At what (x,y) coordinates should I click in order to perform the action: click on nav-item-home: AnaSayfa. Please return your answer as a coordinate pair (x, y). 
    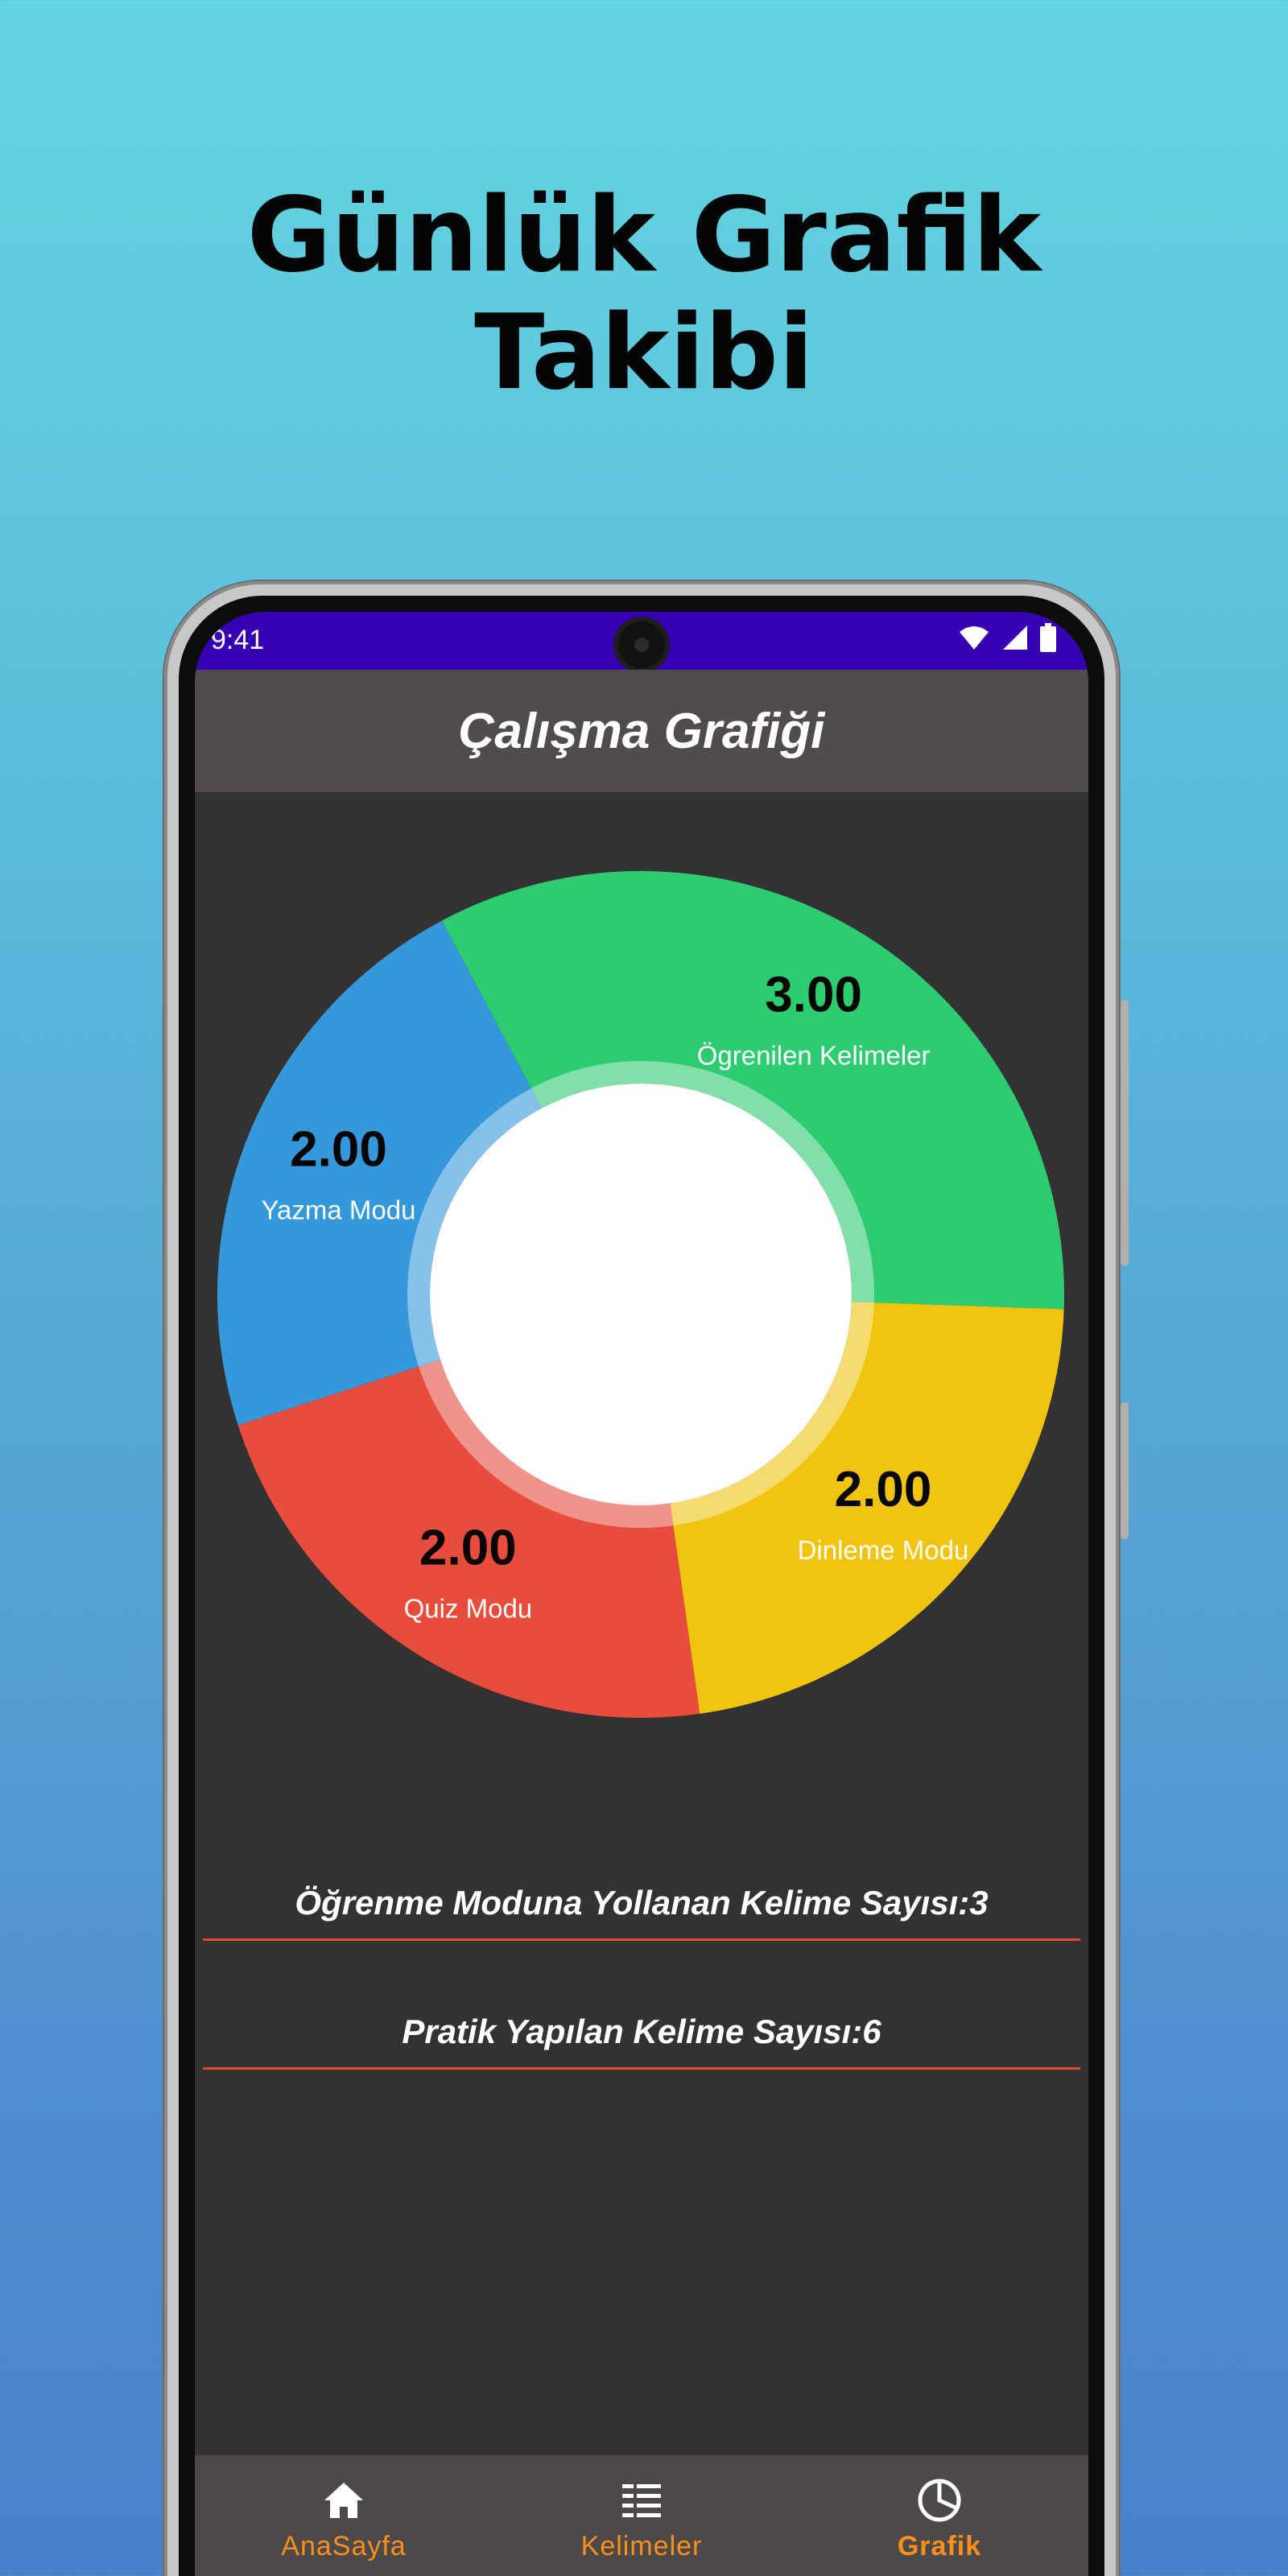
    Looking at the image, I should click on (343, 2508).